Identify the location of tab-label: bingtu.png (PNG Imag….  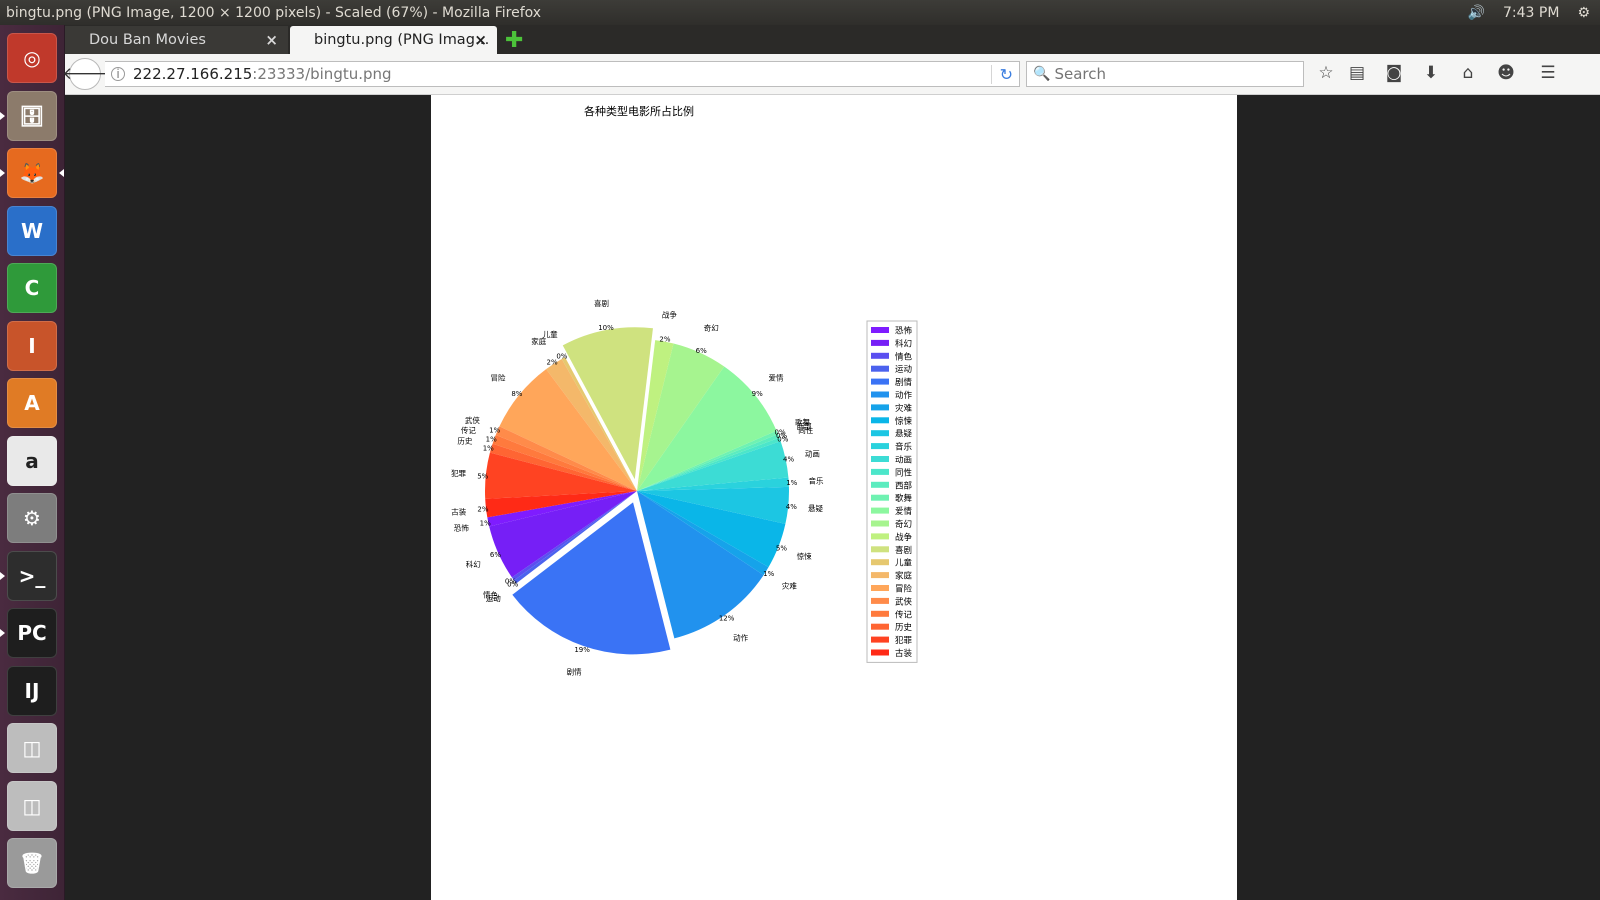
(402, 40).